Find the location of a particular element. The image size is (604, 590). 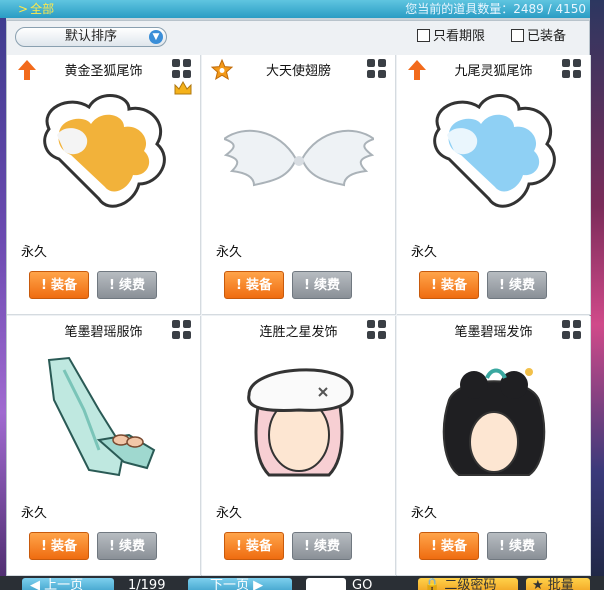

item-card: 黄金圣狐尾饰 永久 ! 装备 ! 续费 is located at coordinates (104, 185).